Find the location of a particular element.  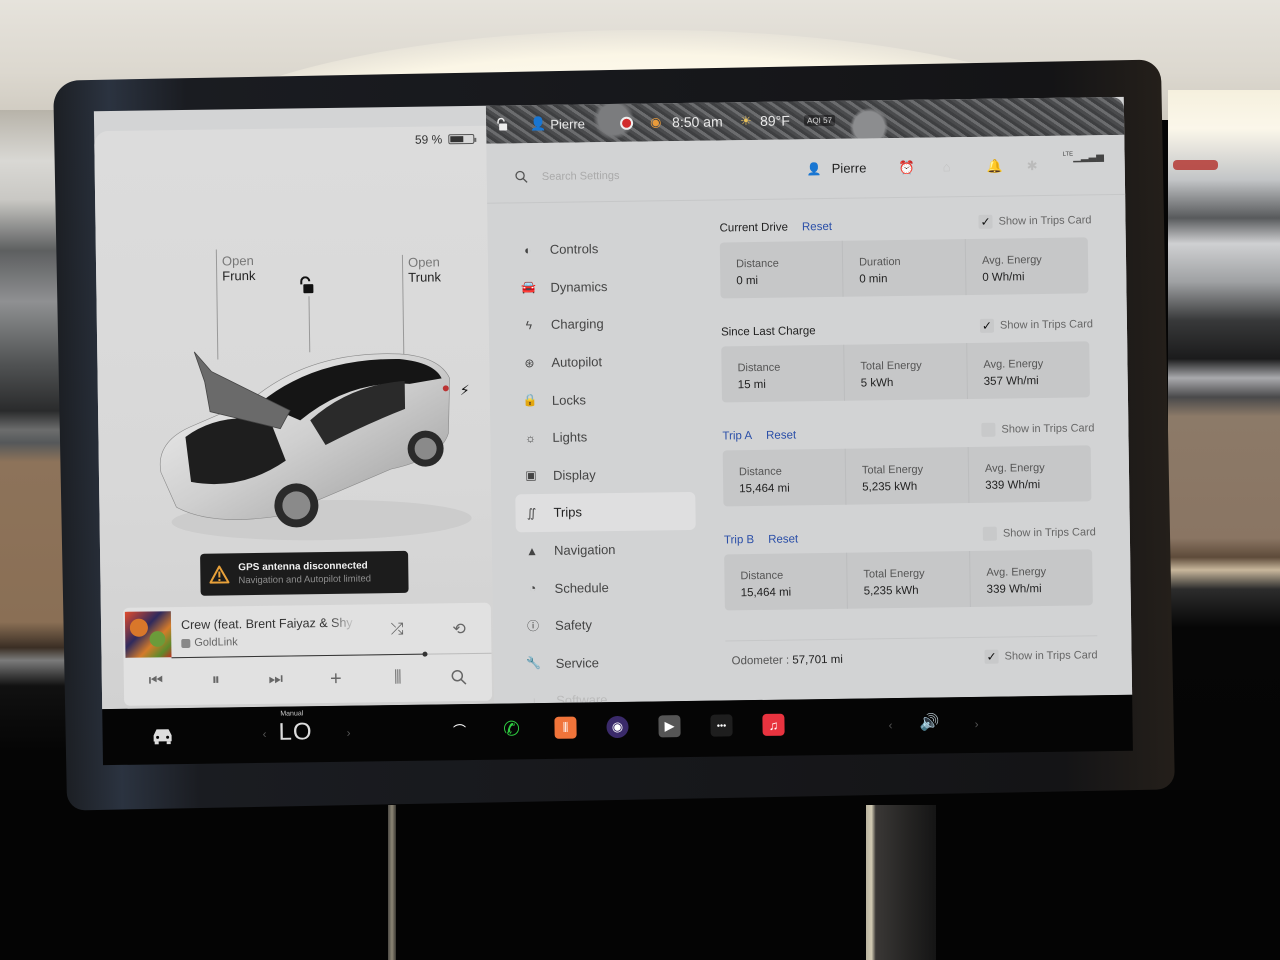

sidebar-item-schedule: ◔ Schedule is located at coordinates (606, 587).